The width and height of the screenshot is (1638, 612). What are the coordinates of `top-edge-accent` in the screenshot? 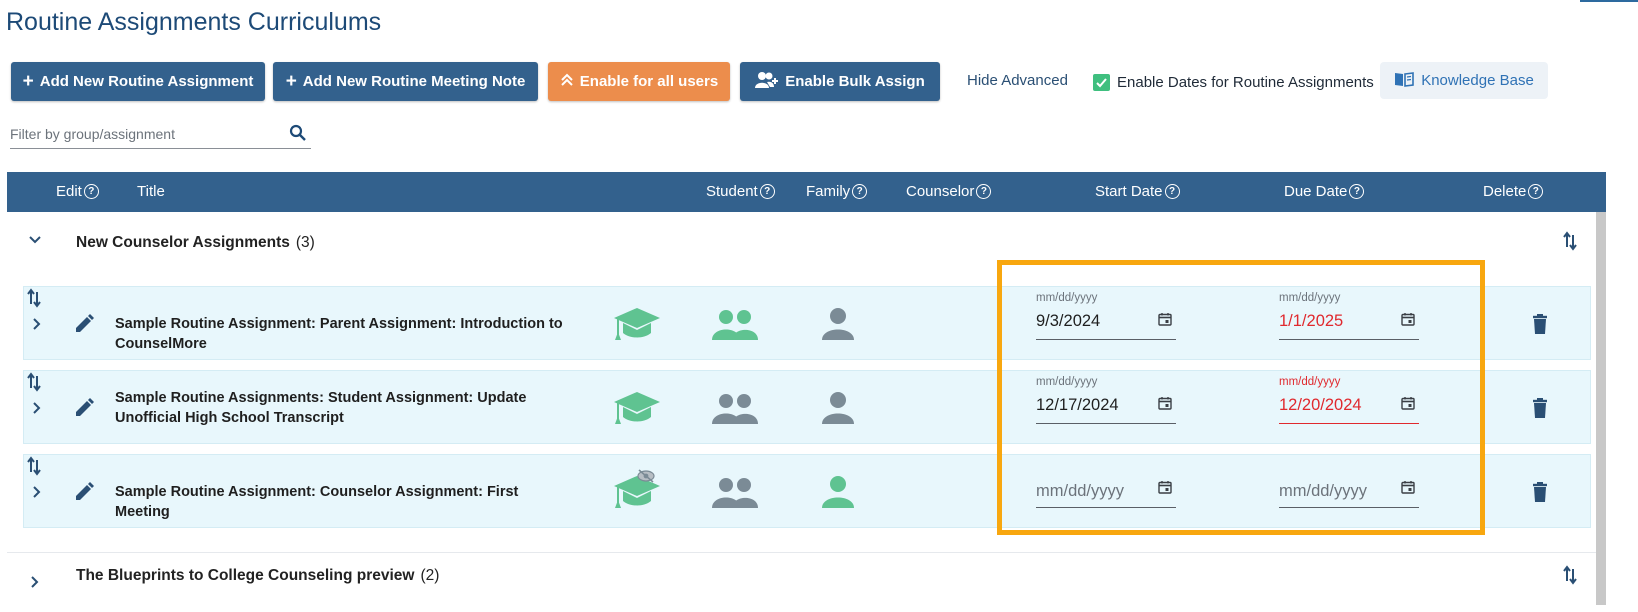 It's located at (1609, 1).